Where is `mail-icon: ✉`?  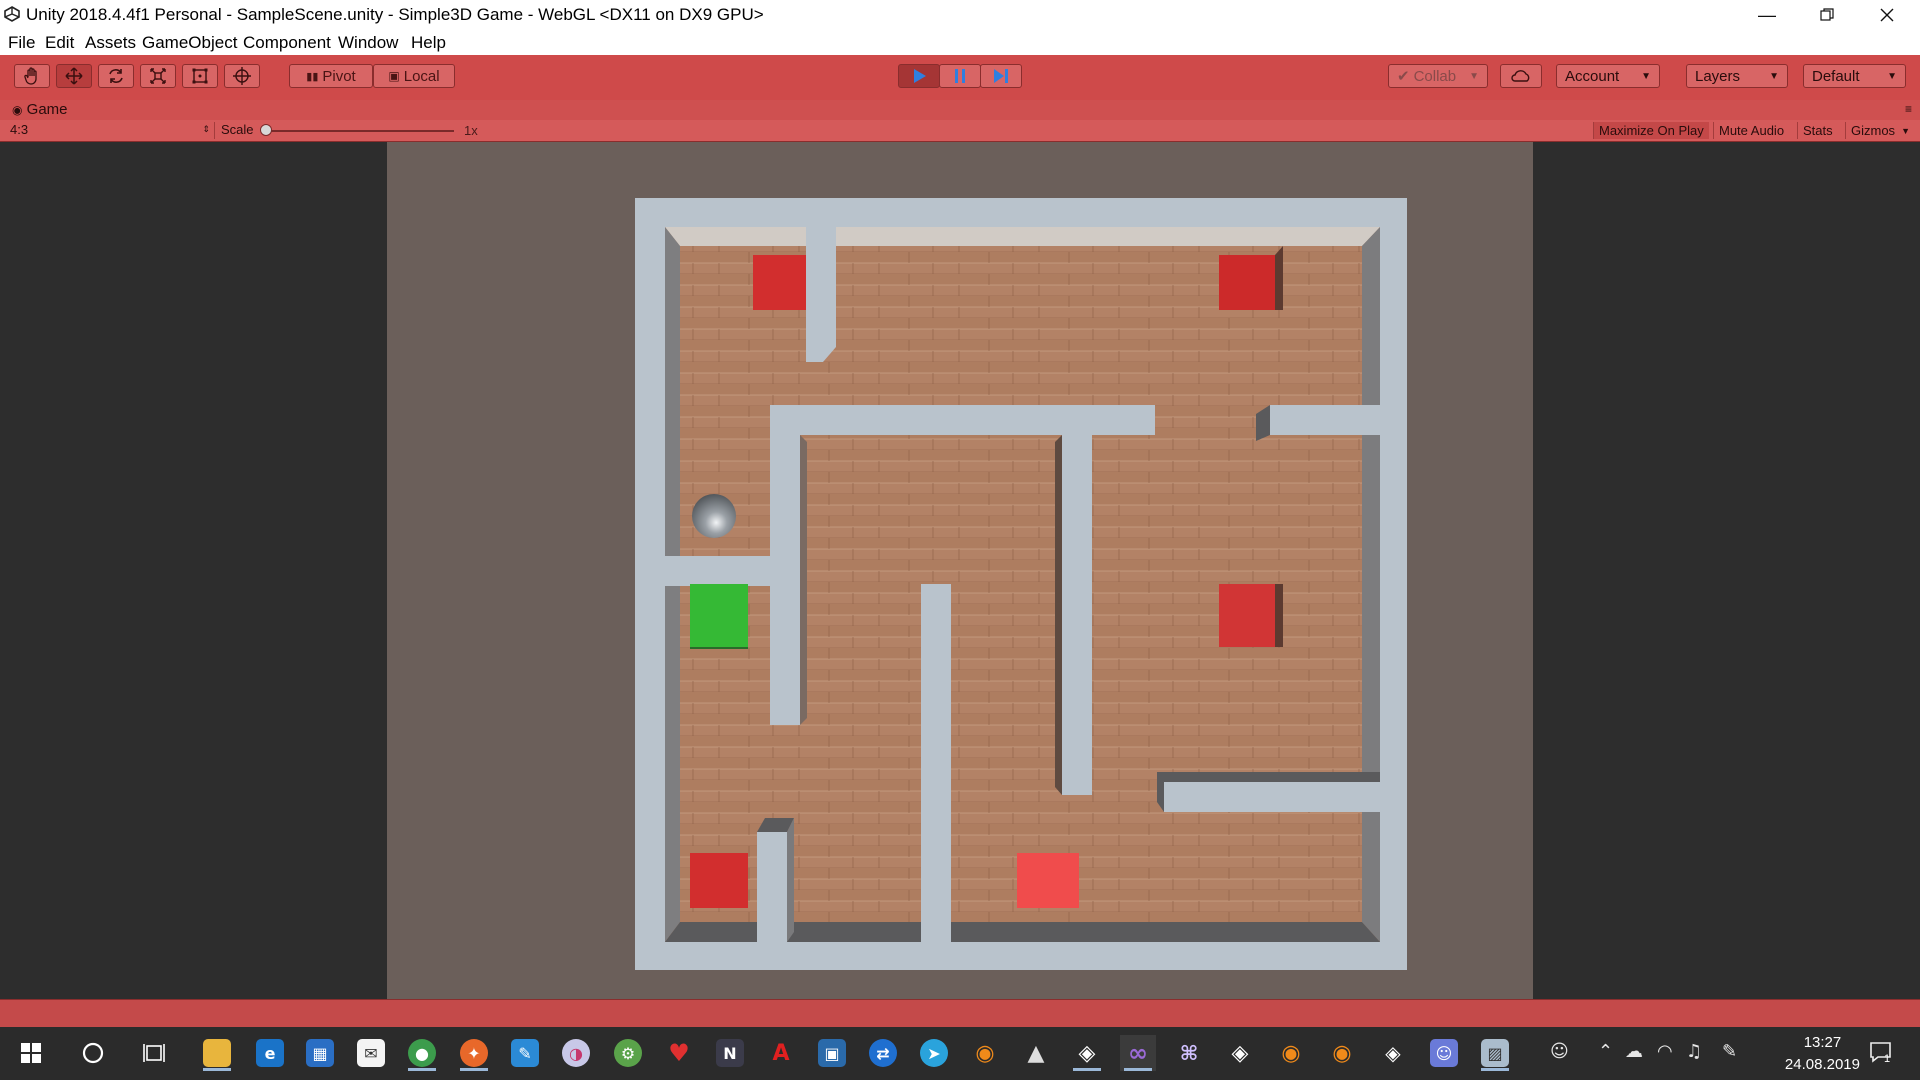 mail-icon: ✉ is located at coordinates (371, 1053).